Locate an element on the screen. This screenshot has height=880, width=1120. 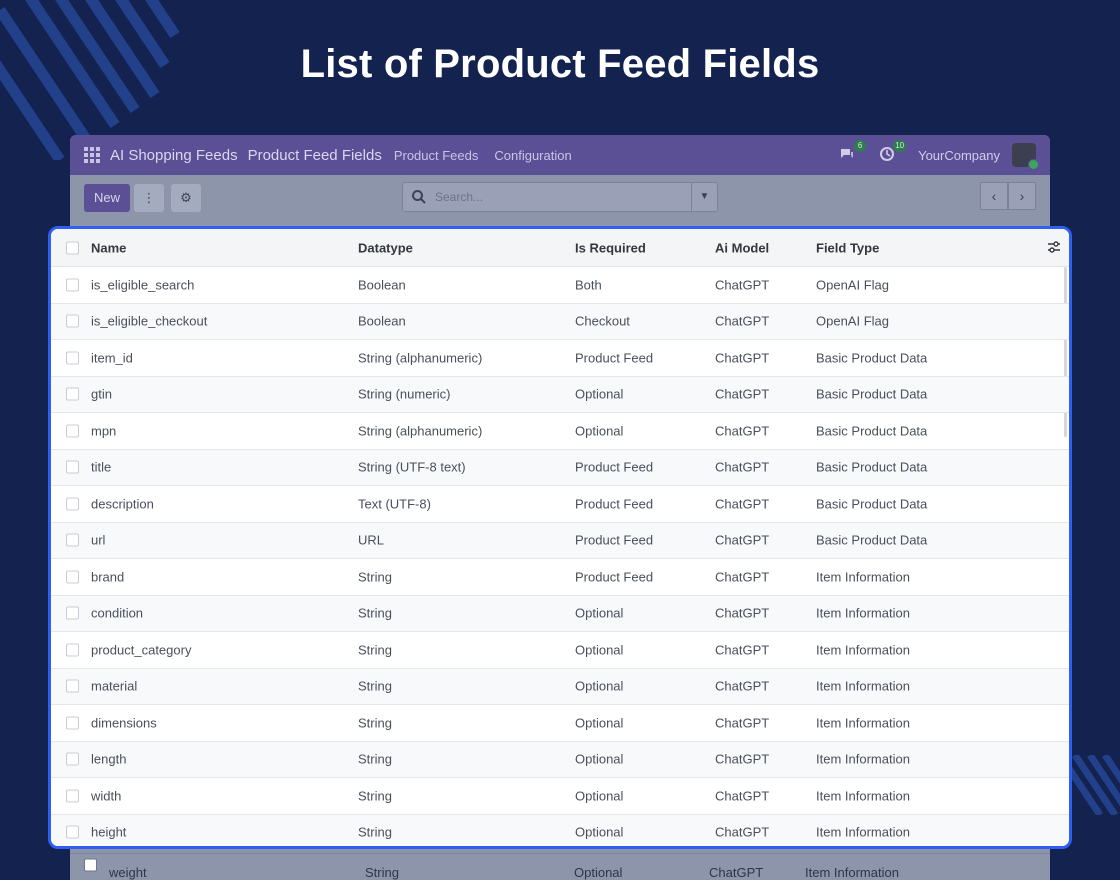
cell-name: height is located at coordinates (109, 832).